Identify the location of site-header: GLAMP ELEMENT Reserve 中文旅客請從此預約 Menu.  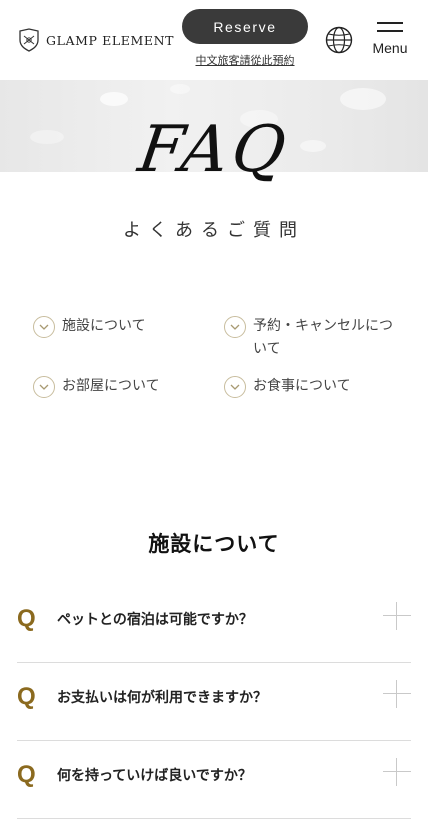
(214, 40).